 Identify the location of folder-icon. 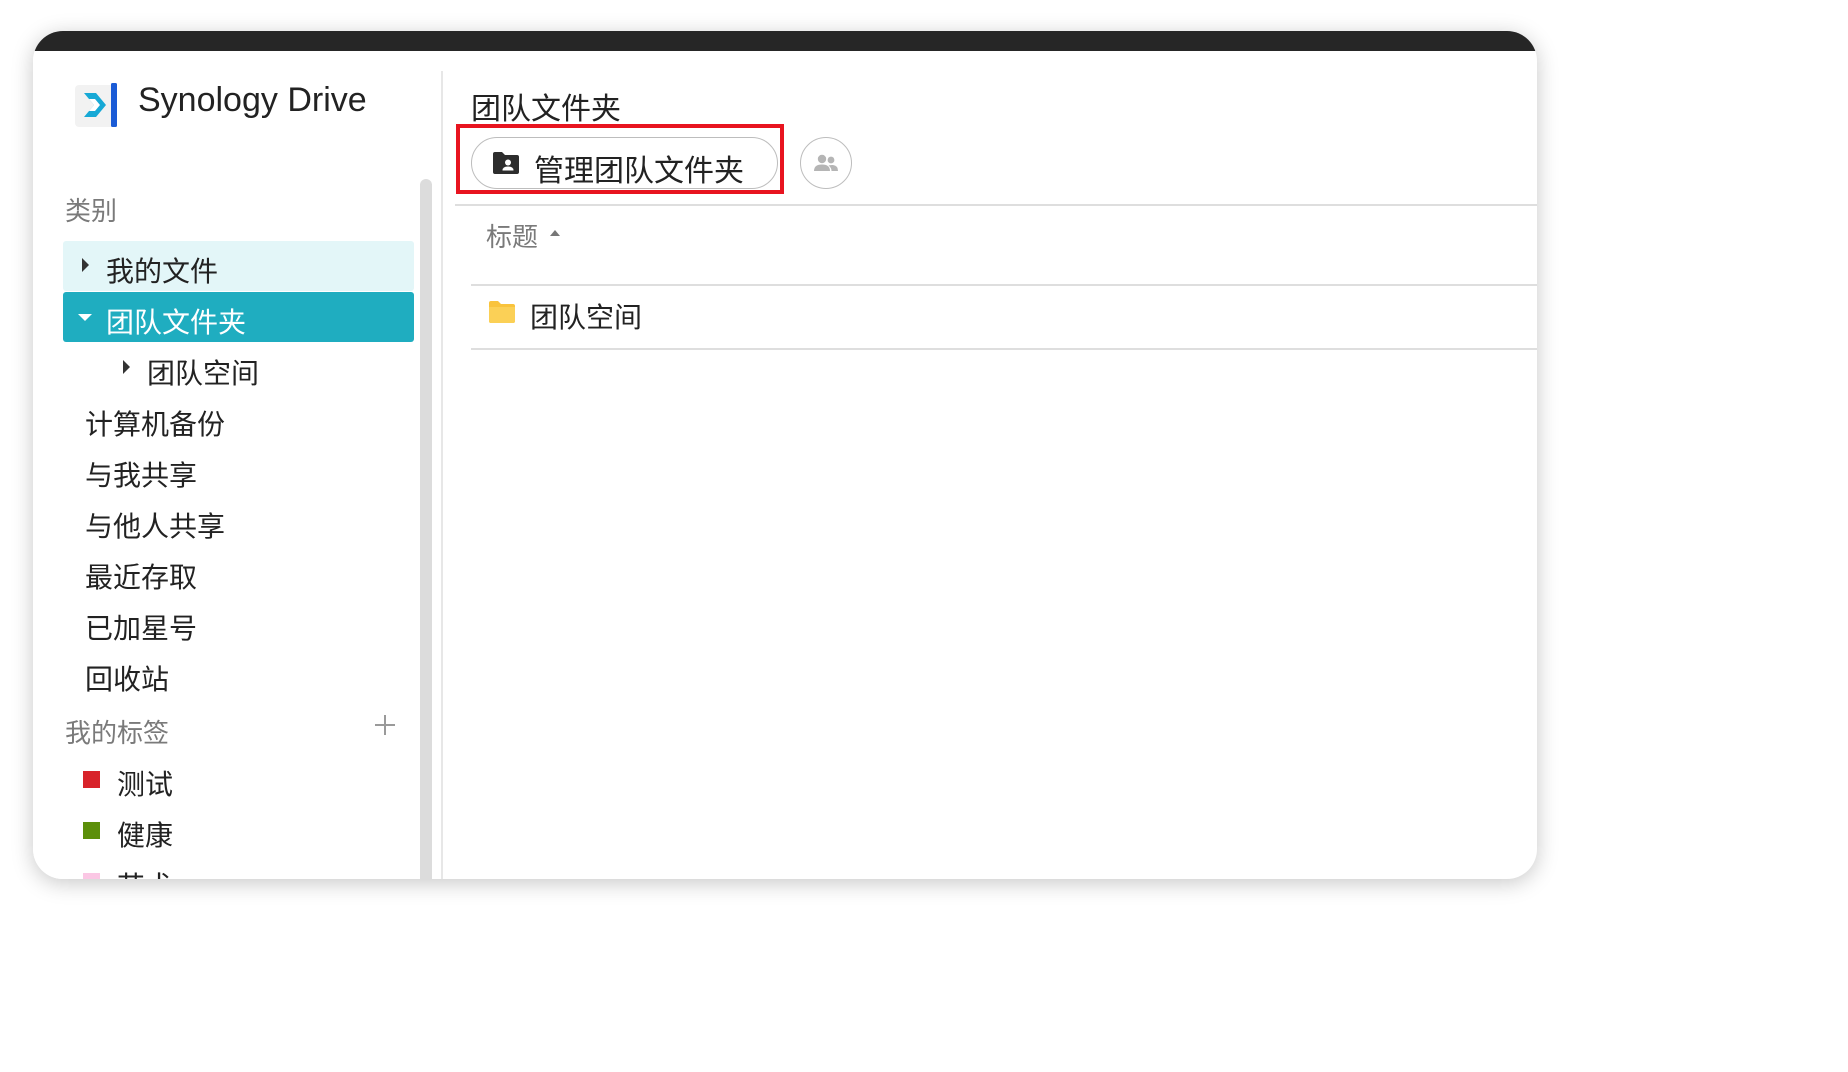
(502, 312).